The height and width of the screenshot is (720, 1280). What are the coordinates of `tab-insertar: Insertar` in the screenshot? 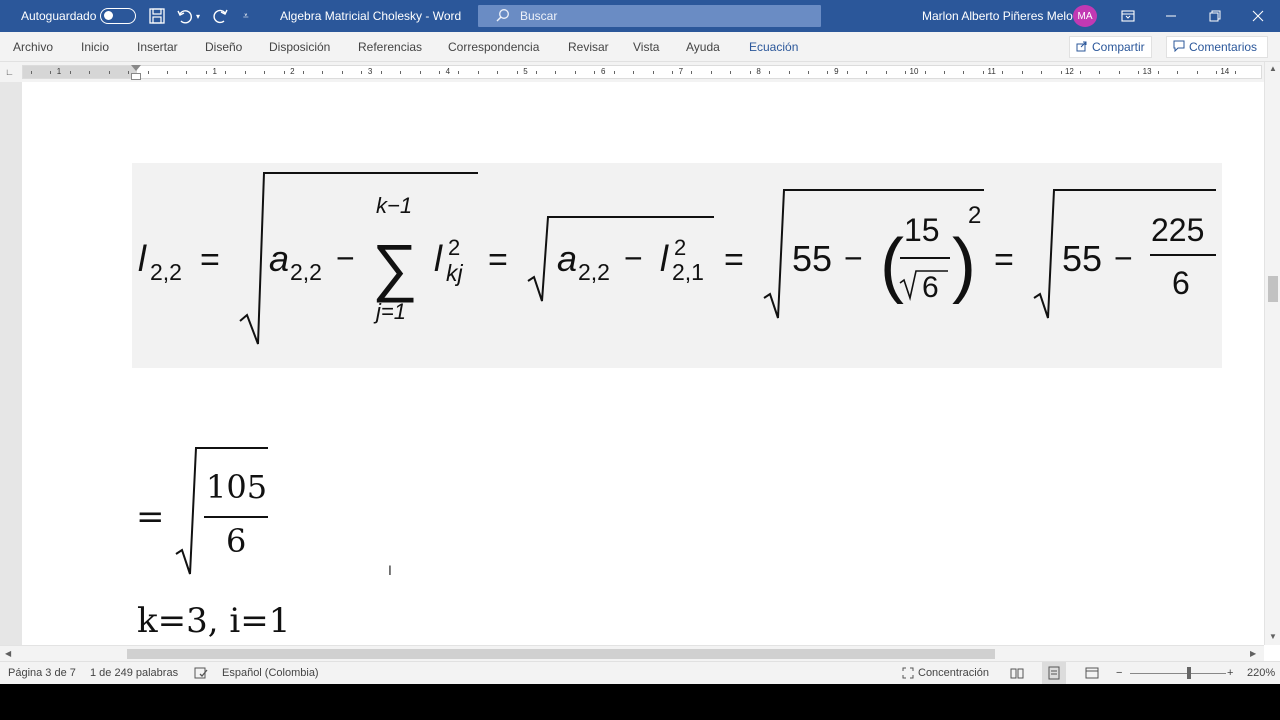 It's located at (157, 47).